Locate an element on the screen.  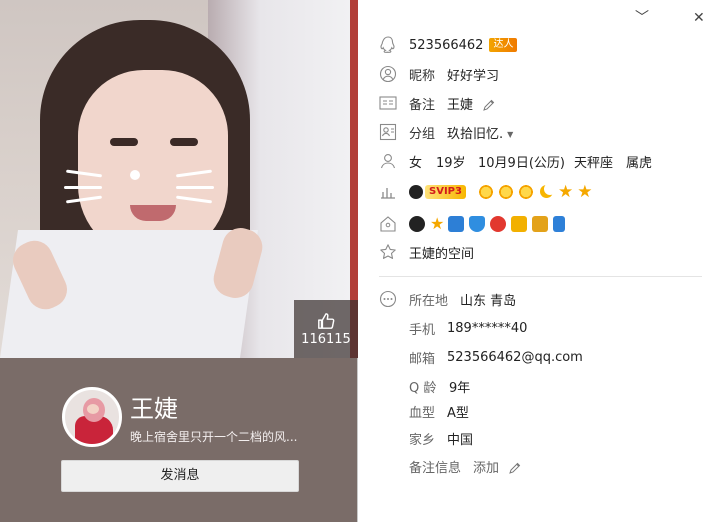
location-value: 山东 青岛 is located at coordinates (488, 301).